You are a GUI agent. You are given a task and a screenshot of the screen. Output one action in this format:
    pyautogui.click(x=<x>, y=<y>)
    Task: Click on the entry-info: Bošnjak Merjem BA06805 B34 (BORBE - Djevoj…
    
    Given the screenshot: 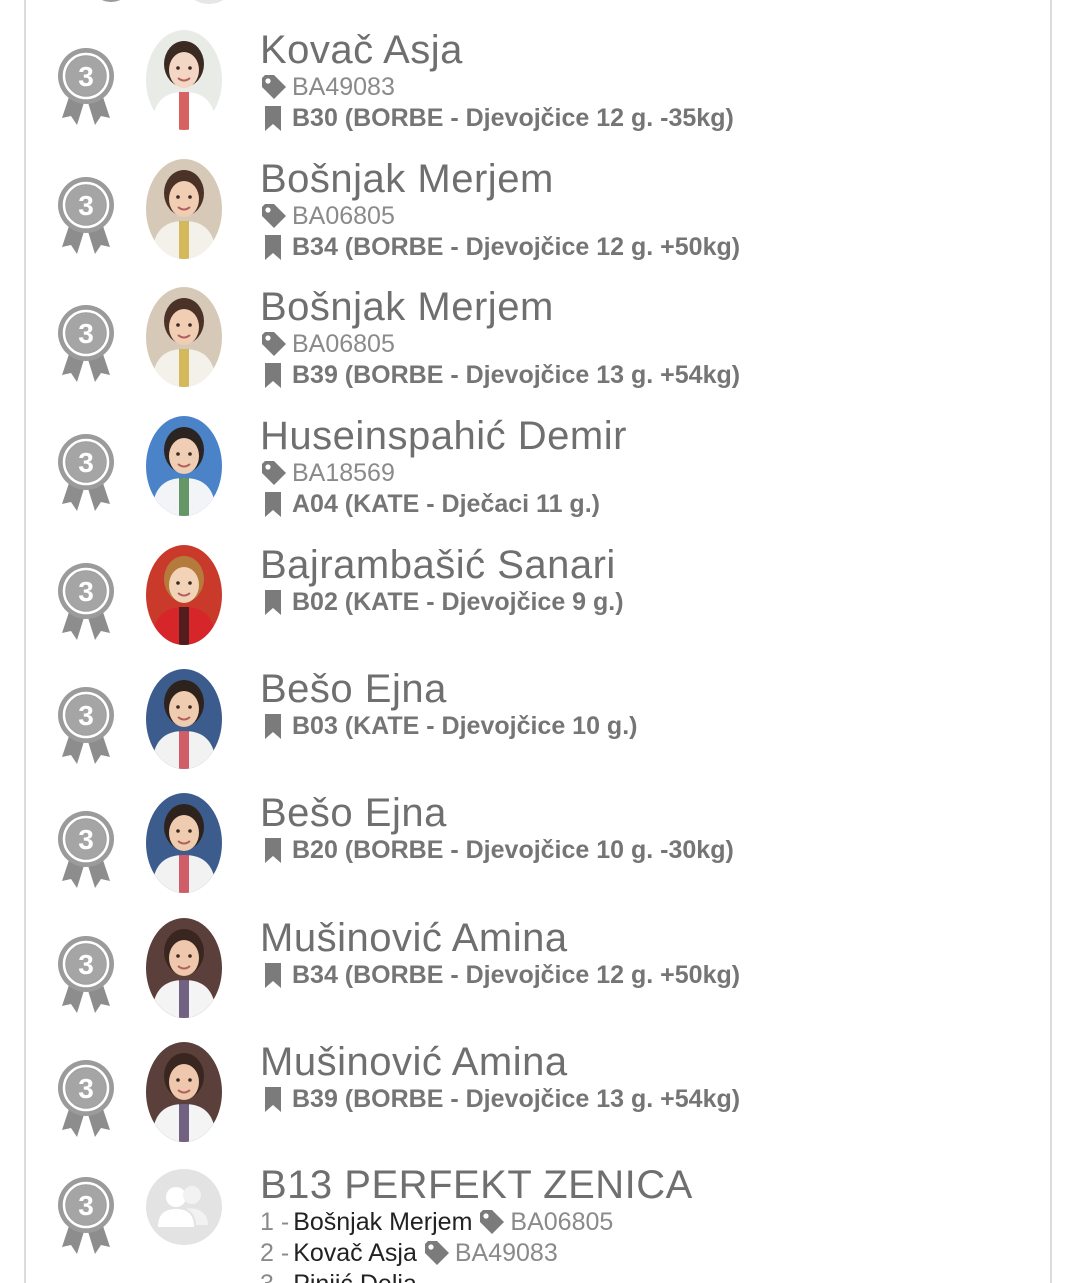 What is the action you would take?
    pyautogui.click(x=500, y=210)
    